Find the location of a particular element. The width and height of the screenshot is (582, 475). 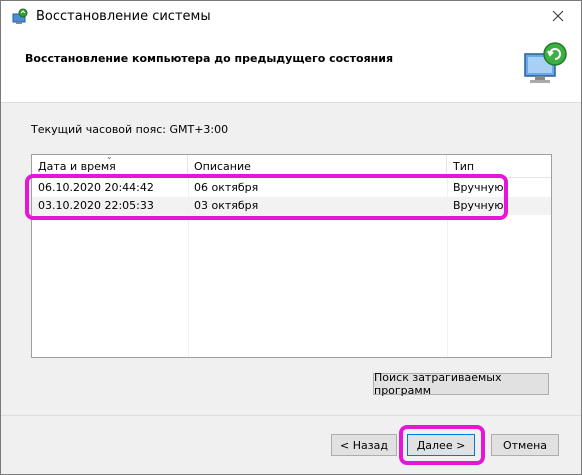

column-header-description: Описание is located at coordinates (317, 166).